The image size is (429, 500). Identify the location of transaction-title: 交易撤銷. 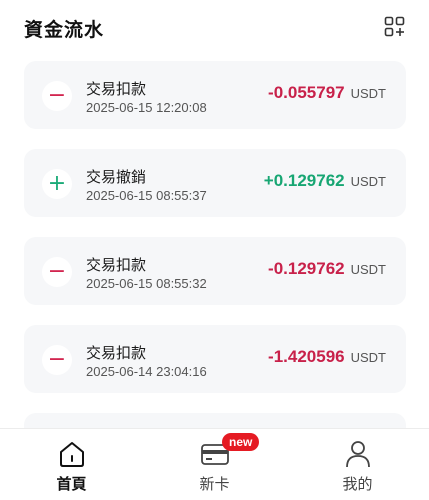
(116, 177).